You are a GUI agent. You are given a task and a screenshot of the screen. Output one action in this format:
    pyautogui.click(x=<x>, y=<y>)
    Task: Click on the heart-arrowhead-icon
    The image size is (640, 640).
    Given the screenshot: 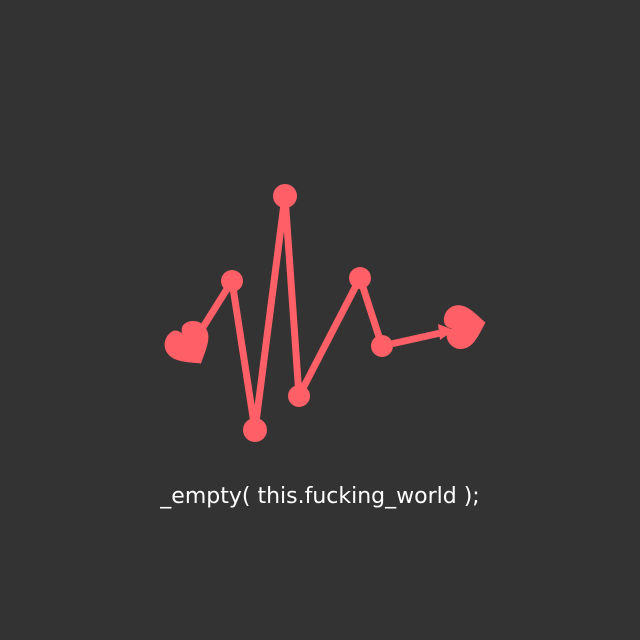 What is the action you would take?
    pyautogui.click(x=464, y=327)
    